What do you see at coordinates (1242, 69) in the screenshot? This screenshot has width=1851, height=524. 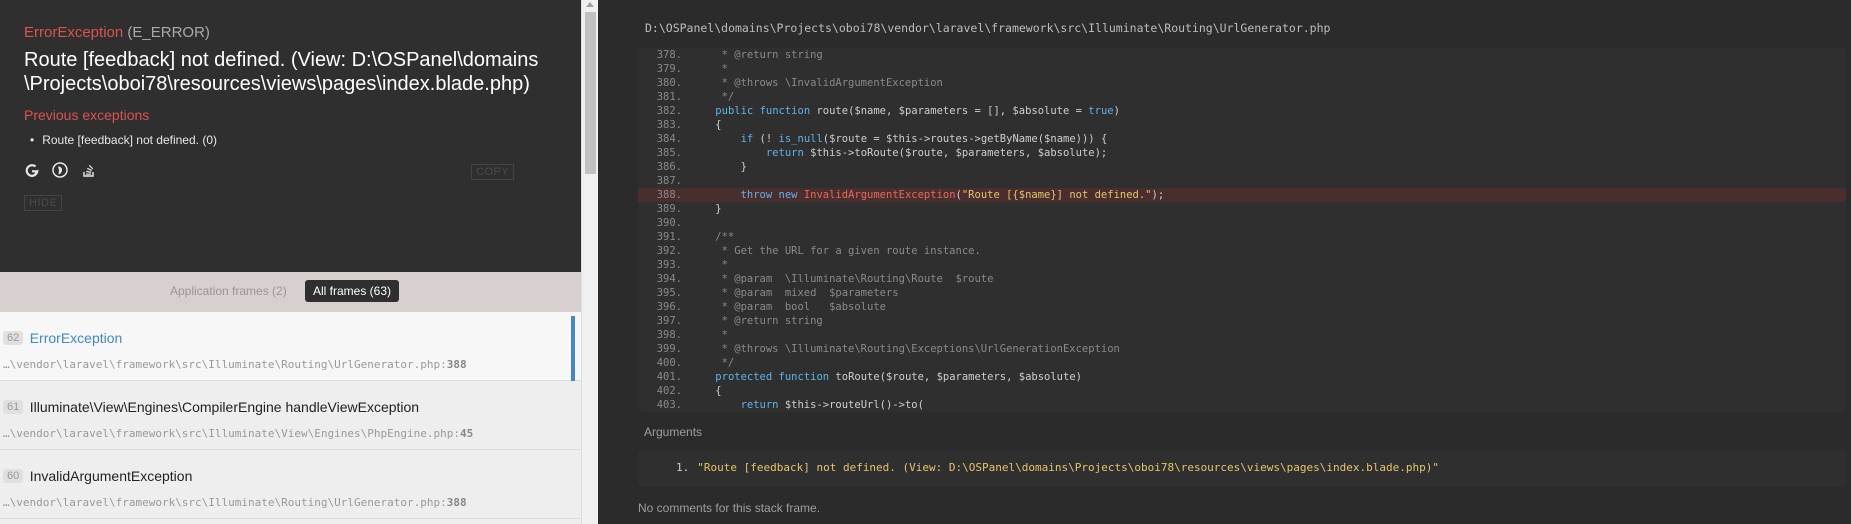 I see `code-line: 379. *` at bounding box center [1242, 69].